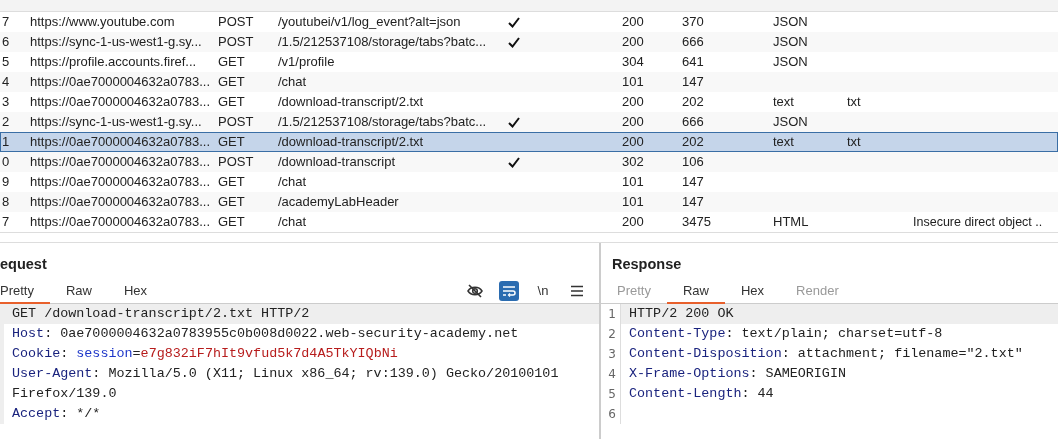 The image size is (1058, 439). I want to click on row-number: 2, so click(6, 122).